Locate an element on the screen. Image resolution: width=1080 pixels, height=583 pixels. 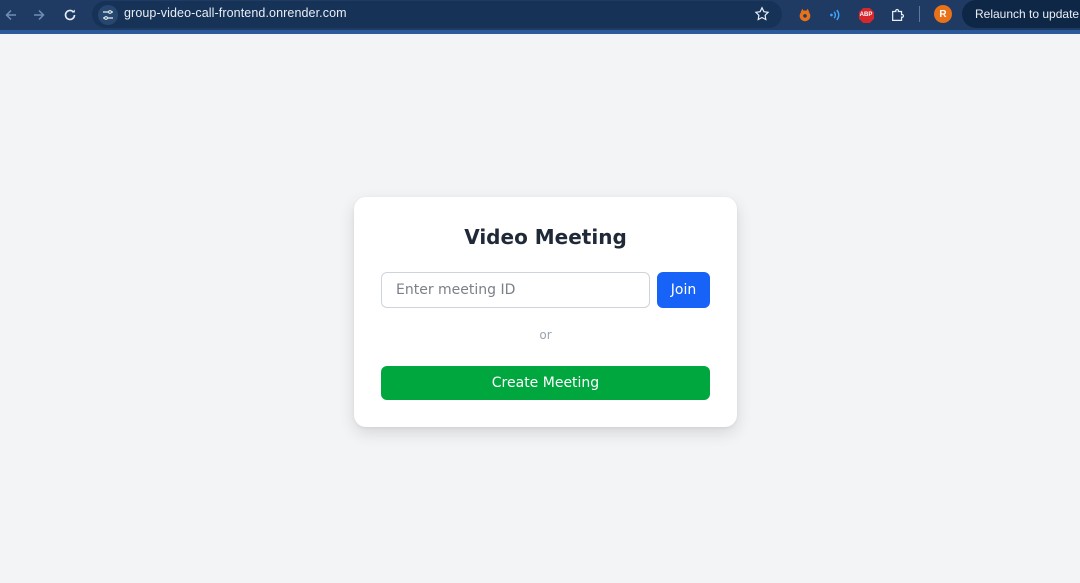
relaunch-button: Relaunch to update is located at coordinates (1021, 14).